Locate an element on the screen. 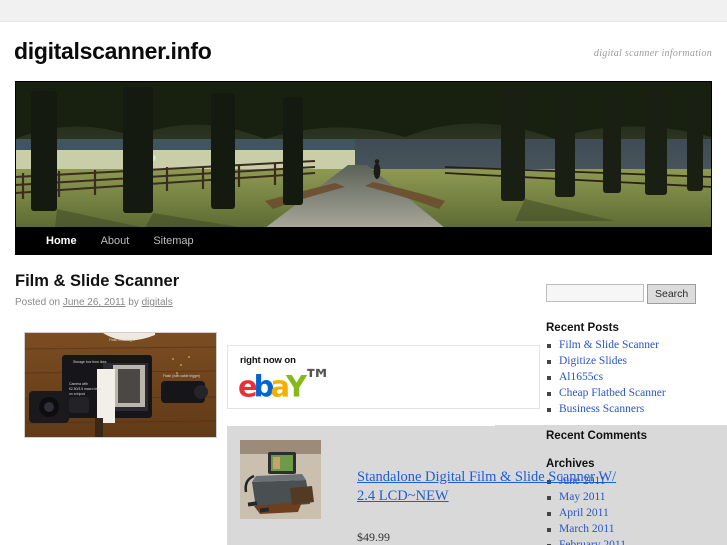  ebay-logo: ebaY™ is located at coordinates (285, 383).